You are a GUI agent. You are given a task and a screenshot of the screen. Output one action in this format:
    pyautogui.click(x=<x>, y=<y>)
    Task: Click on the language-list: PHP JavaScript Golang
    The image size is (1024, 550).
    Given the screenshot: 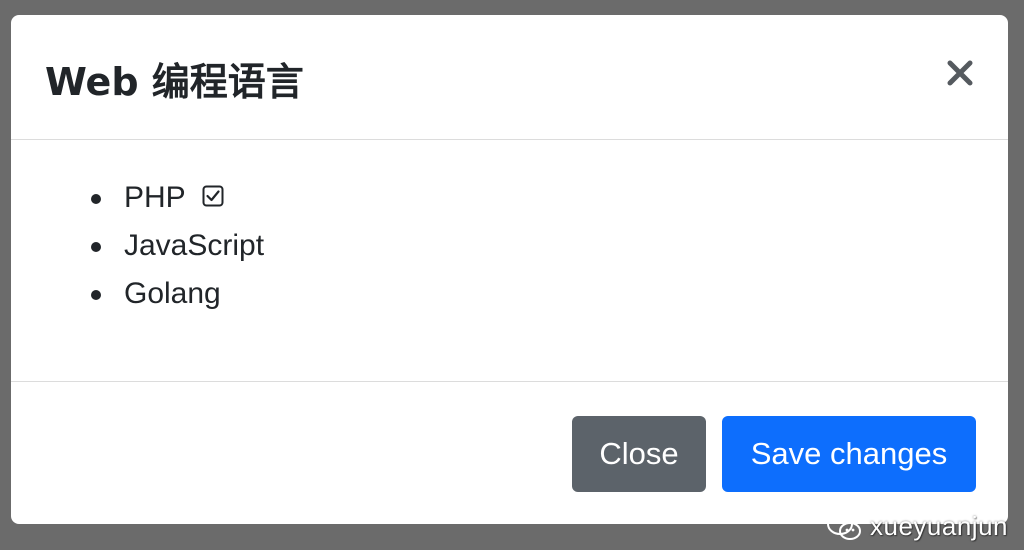 What is the action you would take?
    pyautogui.click(x=177, y=246)
    